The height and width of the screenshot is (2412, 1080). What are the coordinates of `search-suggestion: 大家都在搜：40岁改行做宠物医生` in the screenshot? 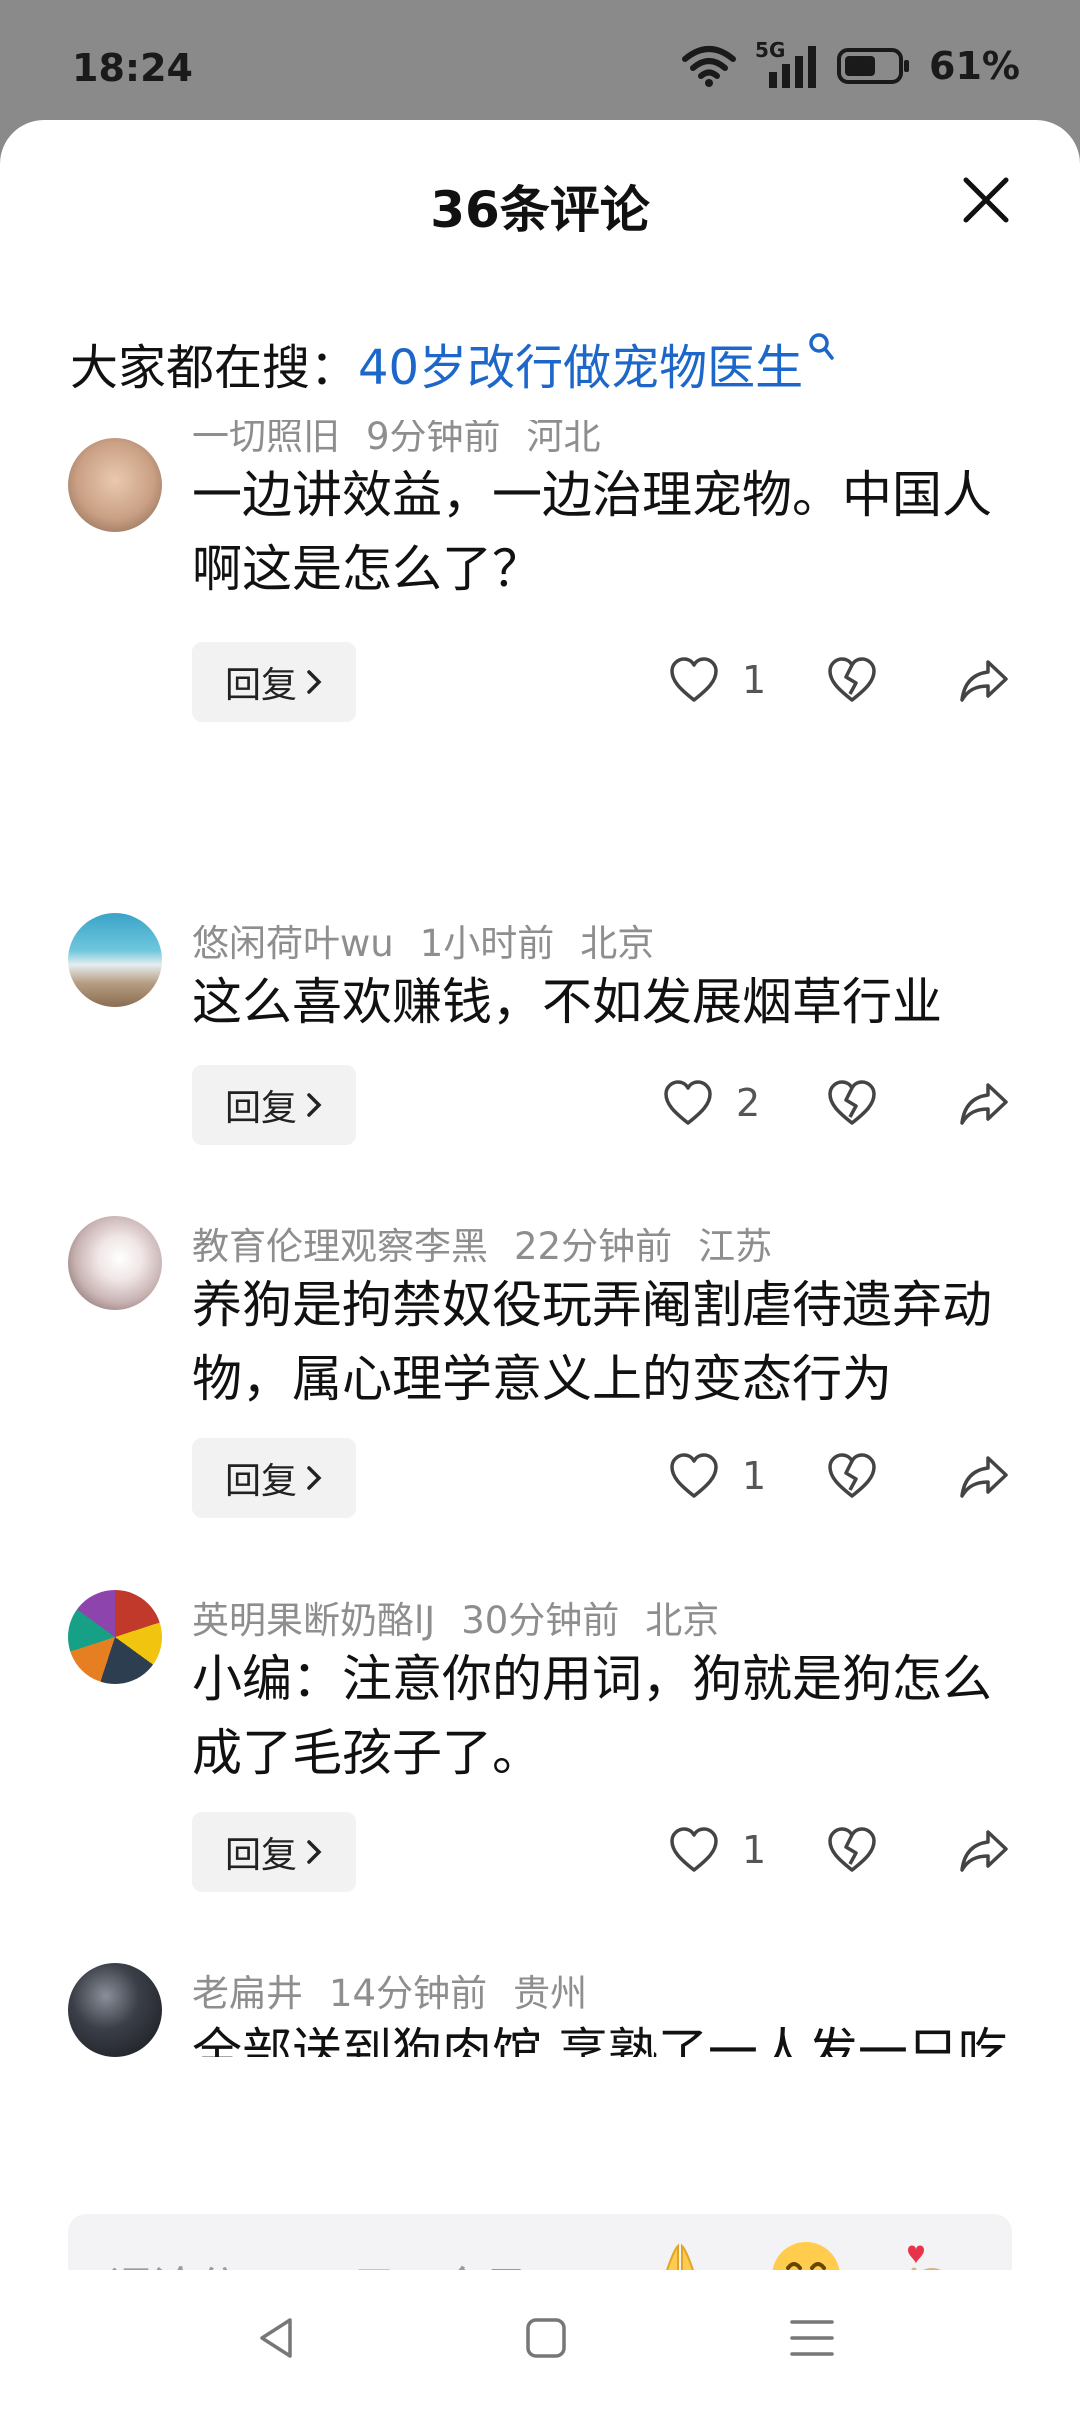 It's located at (452, 363).